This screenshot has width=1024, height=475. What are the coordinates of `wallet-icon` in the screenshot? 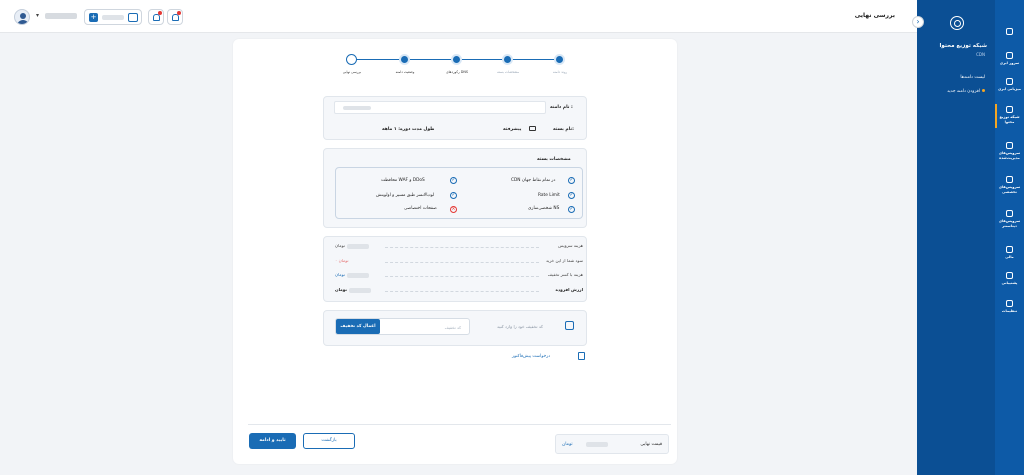 It's located at (133, 17).